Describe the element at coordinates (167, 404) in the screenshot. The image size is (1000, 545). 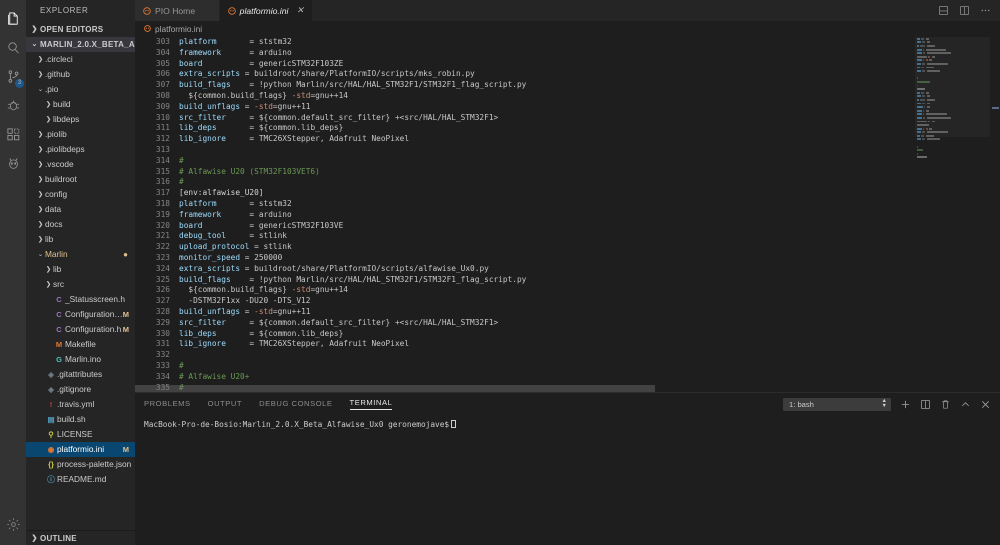
I see `panel-tab-problems: PROBLEMS` at that location.